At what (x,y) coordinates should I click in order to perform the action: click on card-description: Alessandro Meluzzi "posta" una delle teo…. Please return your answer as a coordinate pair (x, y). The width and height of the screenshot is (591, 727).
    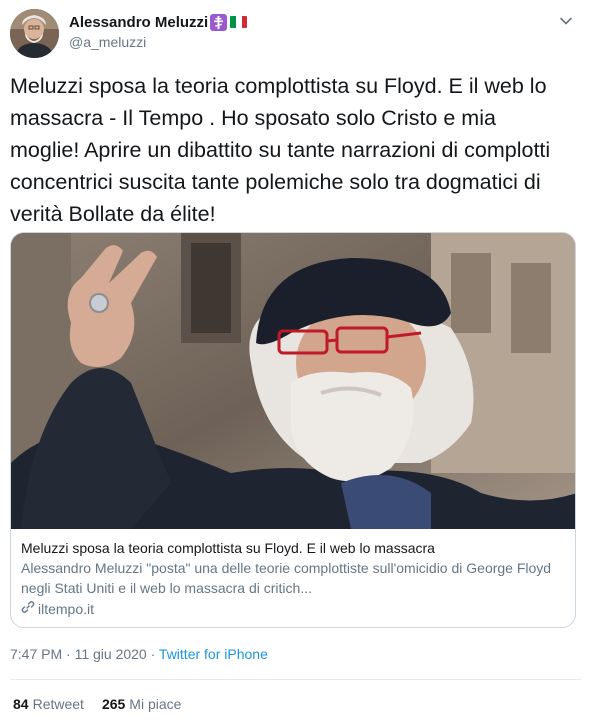
    Looking at the image, I should click on (286, 578).